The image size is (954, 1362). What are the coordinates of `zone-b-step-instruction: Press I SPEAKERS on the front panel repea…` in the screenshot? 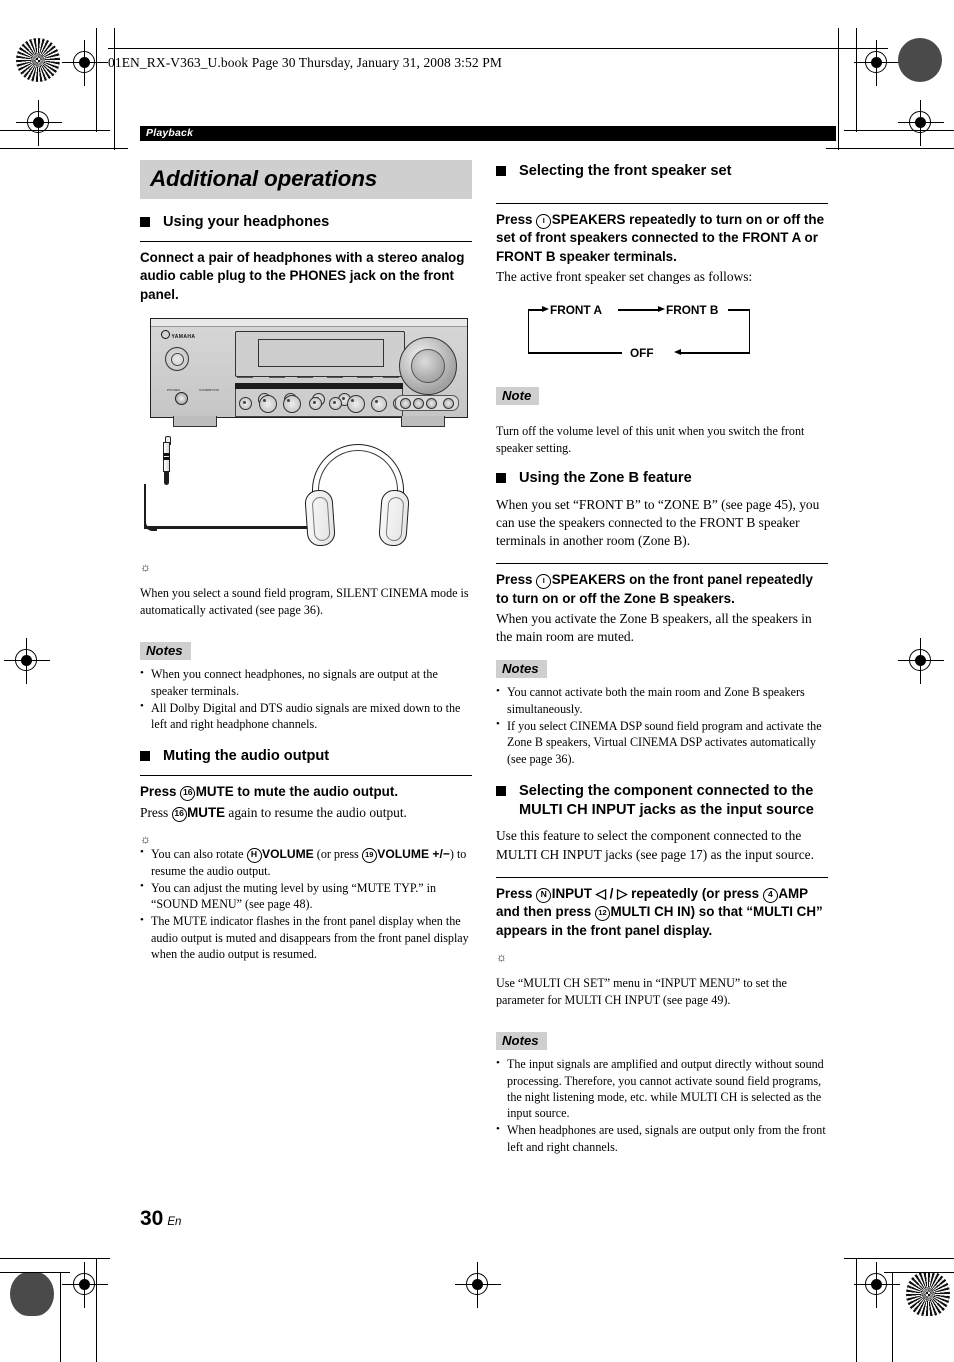 It's located at (662, 589).